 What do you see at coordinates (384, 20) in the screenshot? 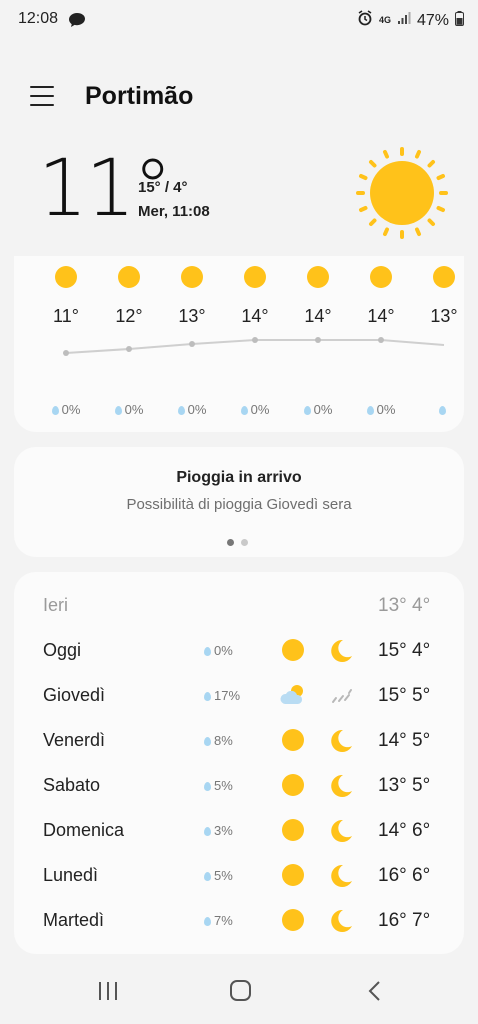
I see `network-type: 4G` at bounding box center [384, 20].